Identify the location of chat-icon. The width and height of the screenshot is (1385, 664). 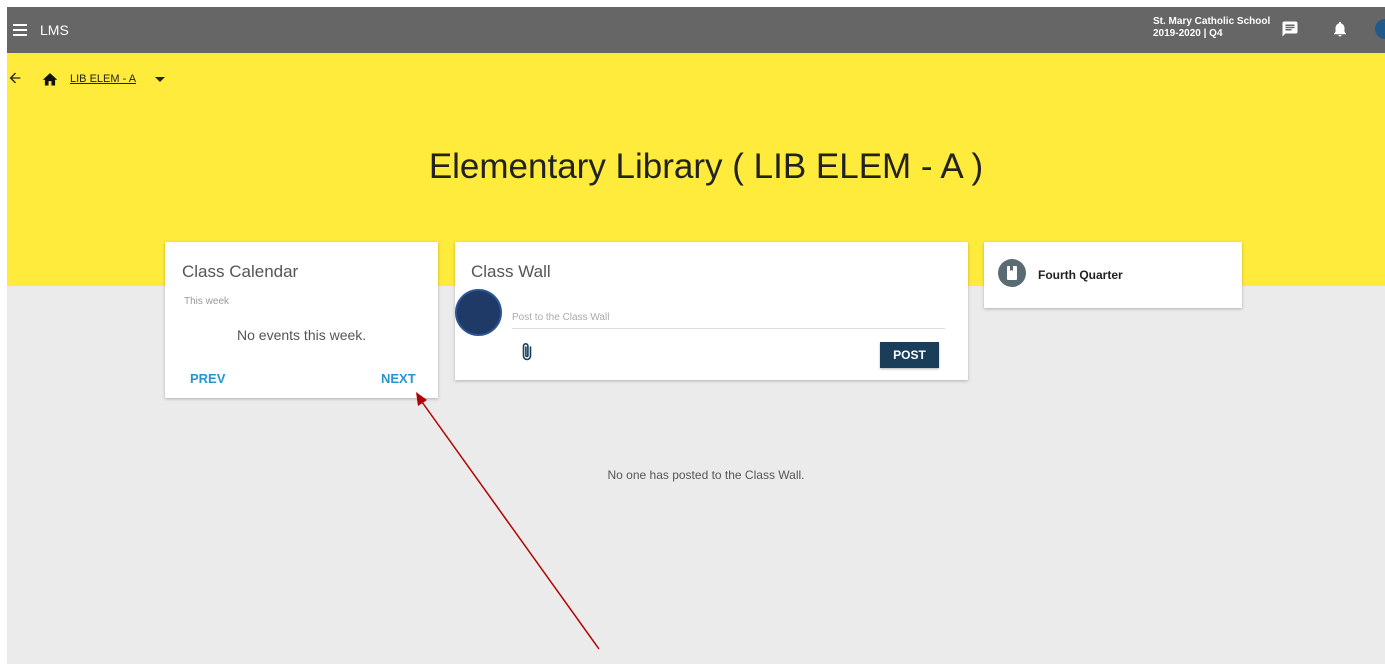
(1290, 29).